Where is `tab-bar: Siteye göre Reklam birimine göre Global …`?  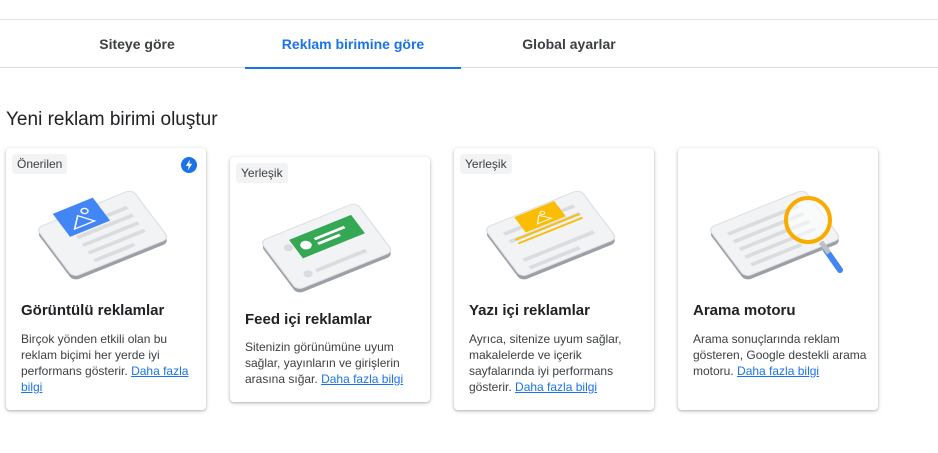
tab-bar: Siteye göre Reklam birimine göre Global … is located at coordinates (469, 44).